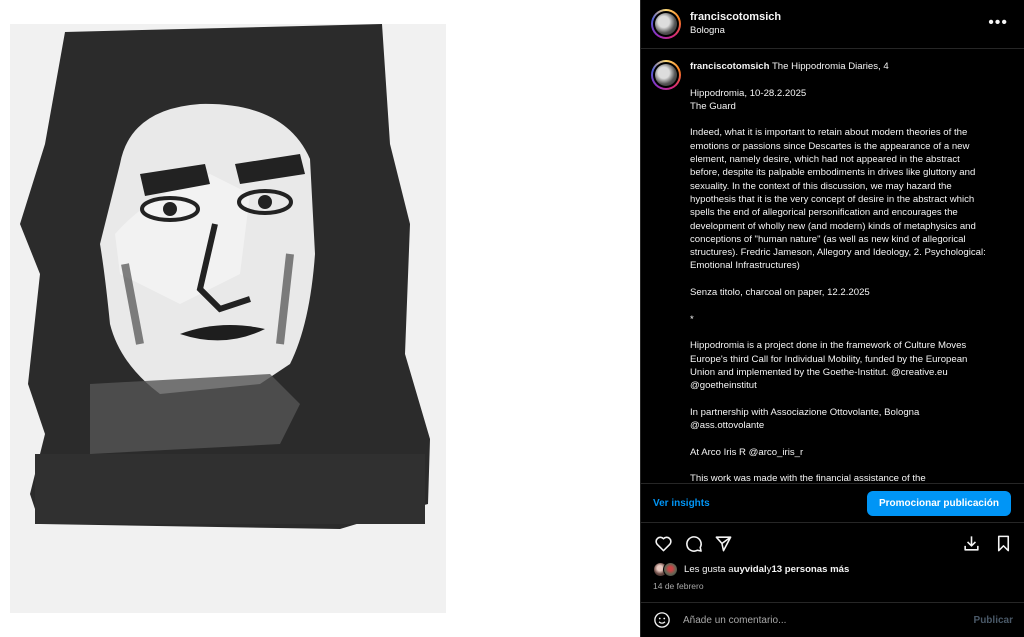  I want to click on insights-bar: Ver insights Promocionar publicación, so click(832, 503).